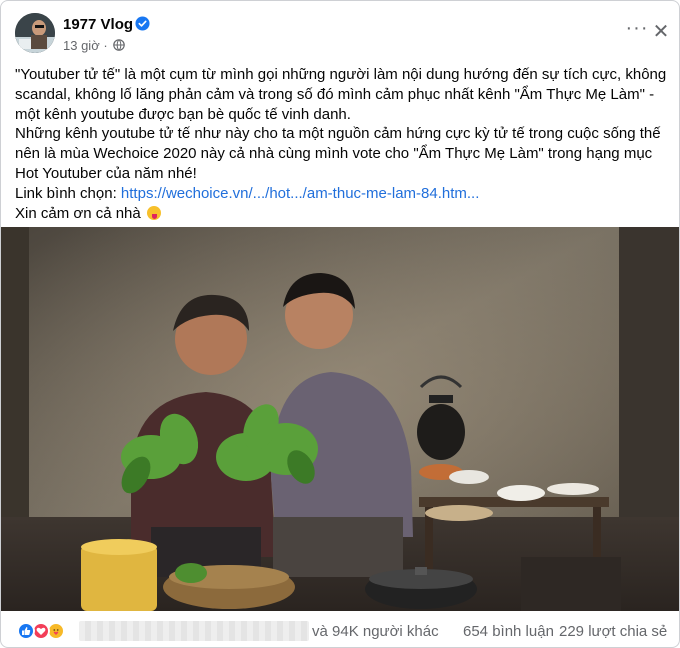 The width and height of the screenshot is (680, 648). What do you see at coordinates (153, 212) in the screenshot?
I see `tongue-out-emoji-icon` at bounding box center [153, 212].